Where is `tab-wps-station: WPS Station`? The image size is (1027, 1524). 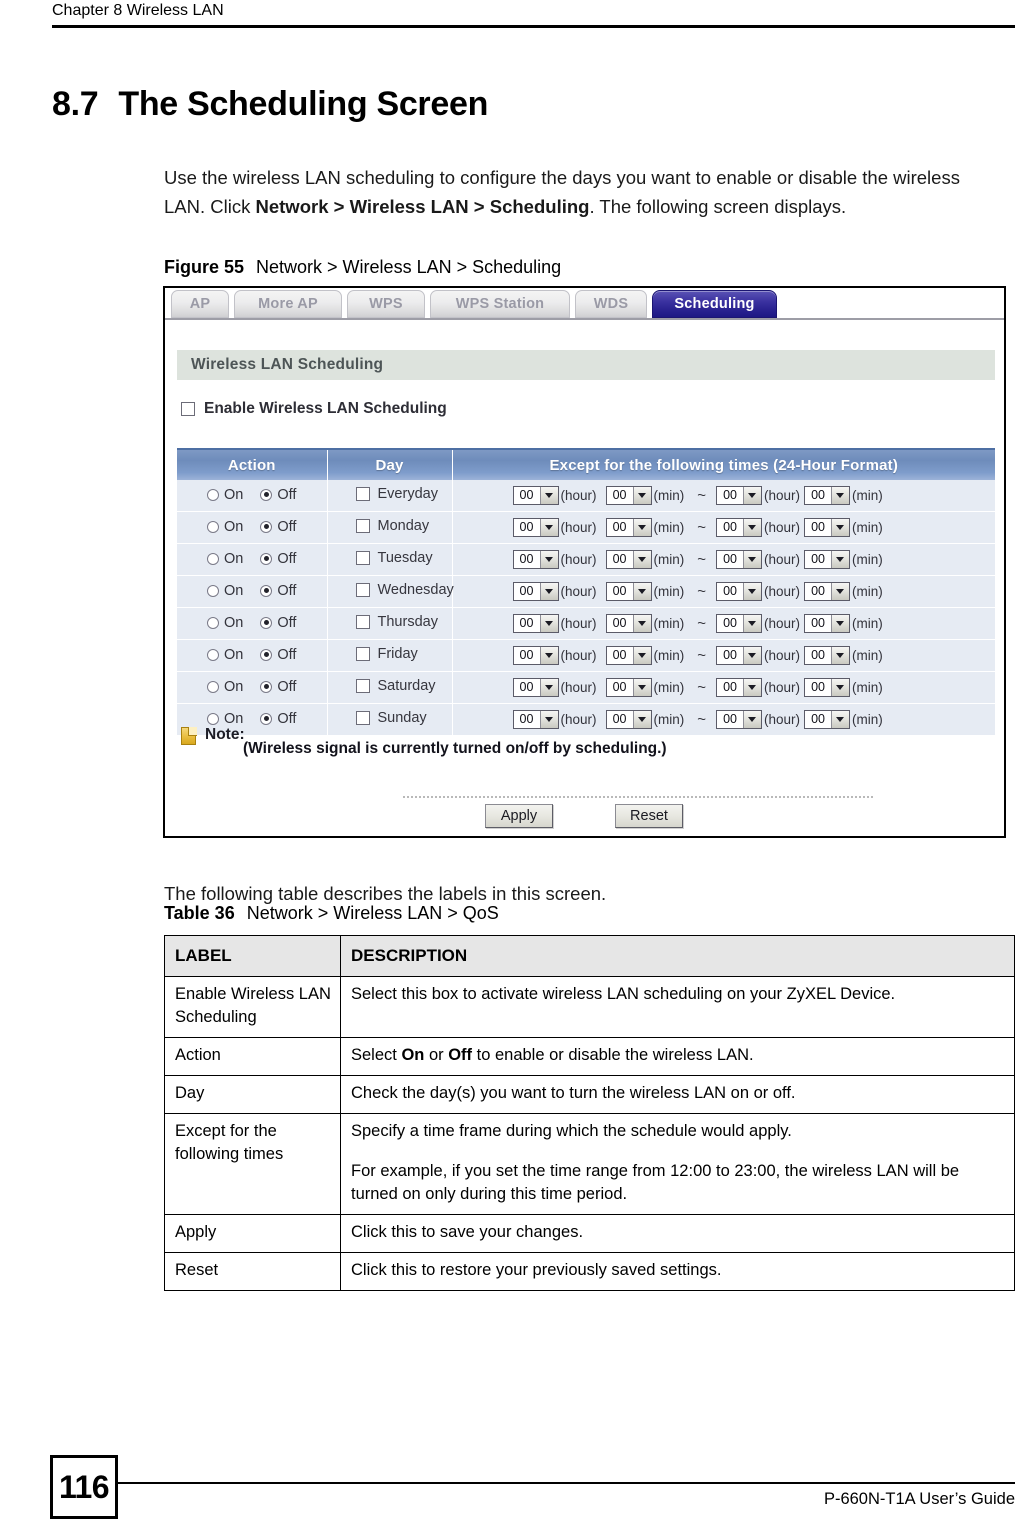
tab-wps-station: WPS Station is located at coordinates (500, 304).